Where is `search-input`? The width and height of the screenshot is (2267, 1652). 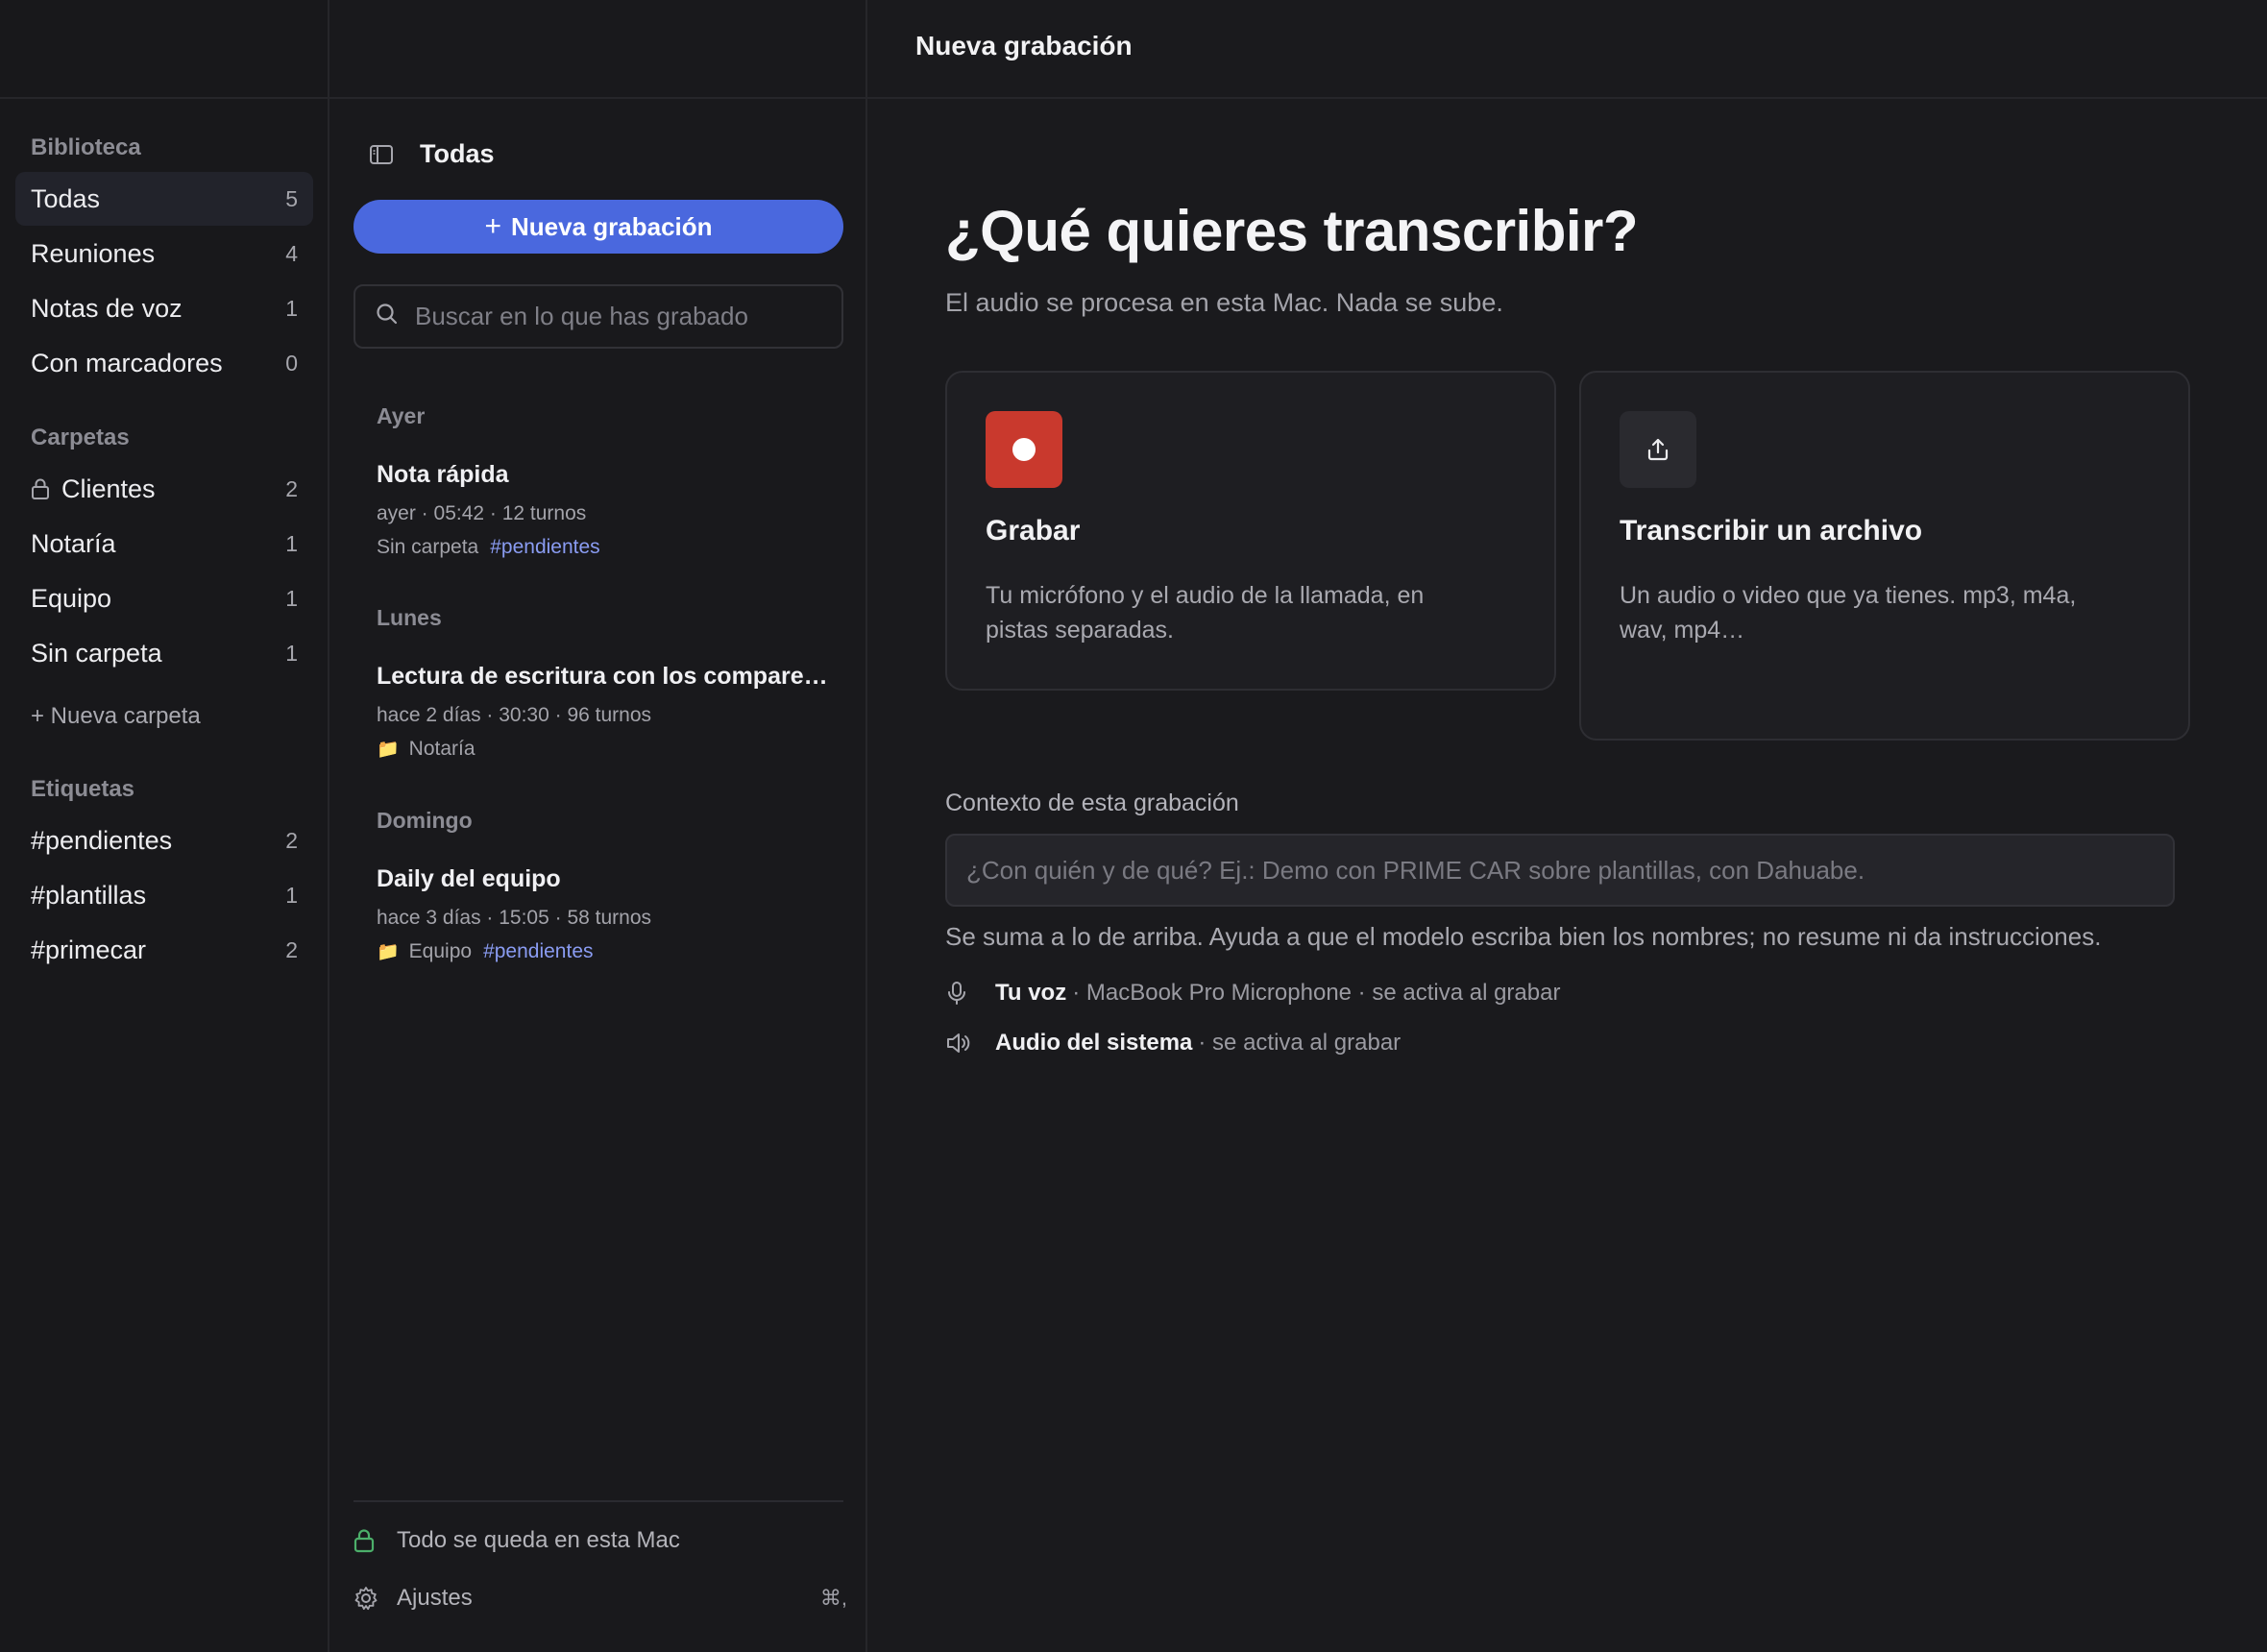 search-input is located at coordinates (627, 316).